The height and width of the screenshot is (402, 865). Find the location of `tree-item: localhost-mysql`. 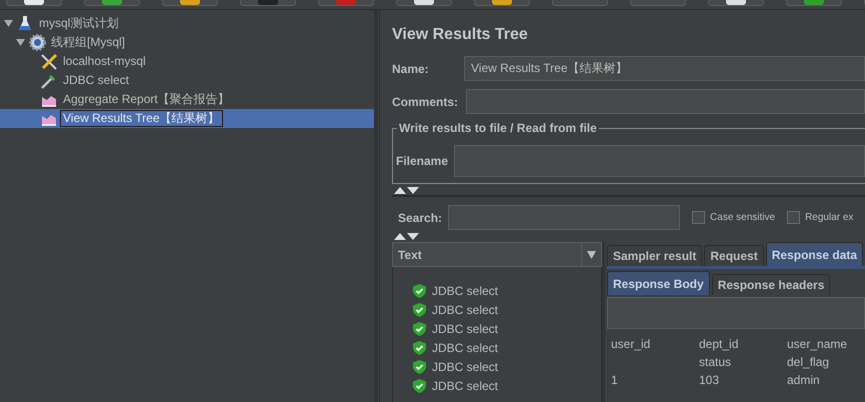

tree-item: localhost-mysql is located at coordinates (187, 61).